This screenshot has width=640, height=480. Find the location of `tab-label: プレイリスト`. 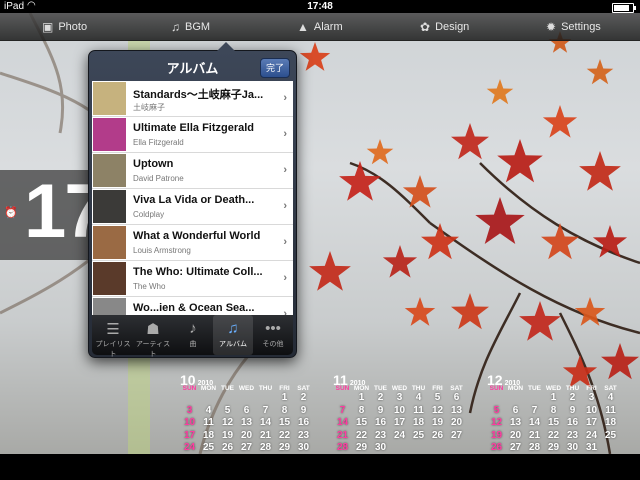

tab-label: プレイリスト is located at coordinates (113, 349).